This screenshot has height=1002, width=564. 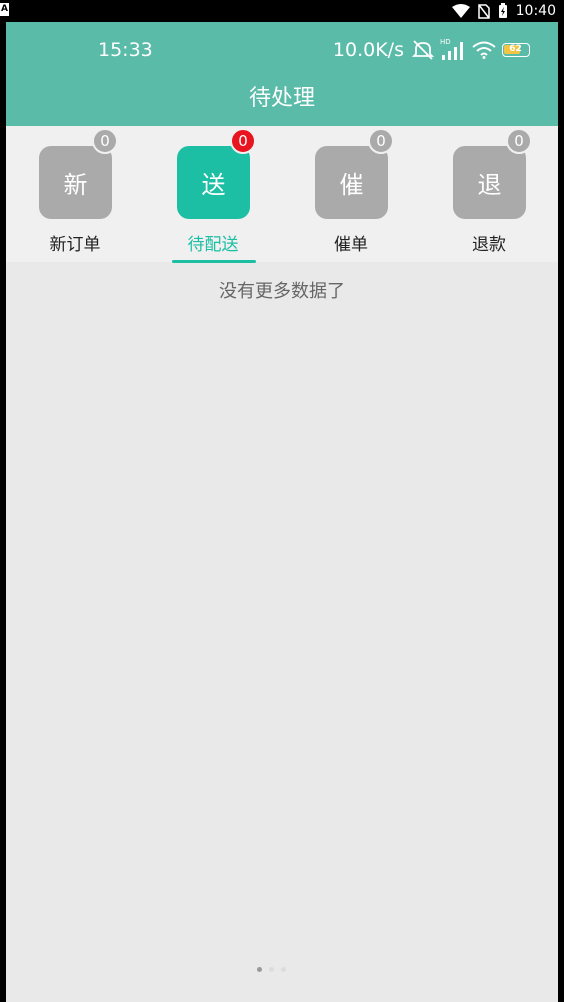 I want to click on tab-icon: 送, so click(x=213, y=182).